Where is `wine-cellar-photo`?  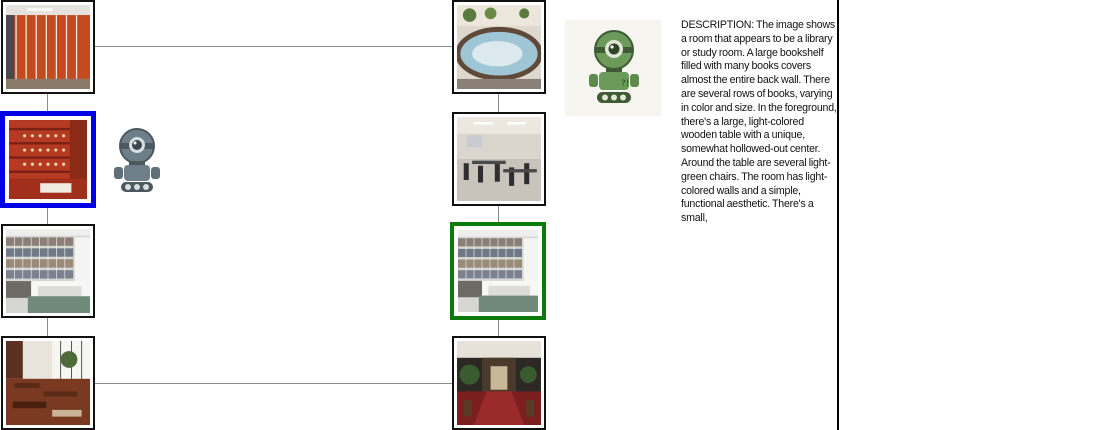 wine-cellar-photo is located at coordinates (48, 159).